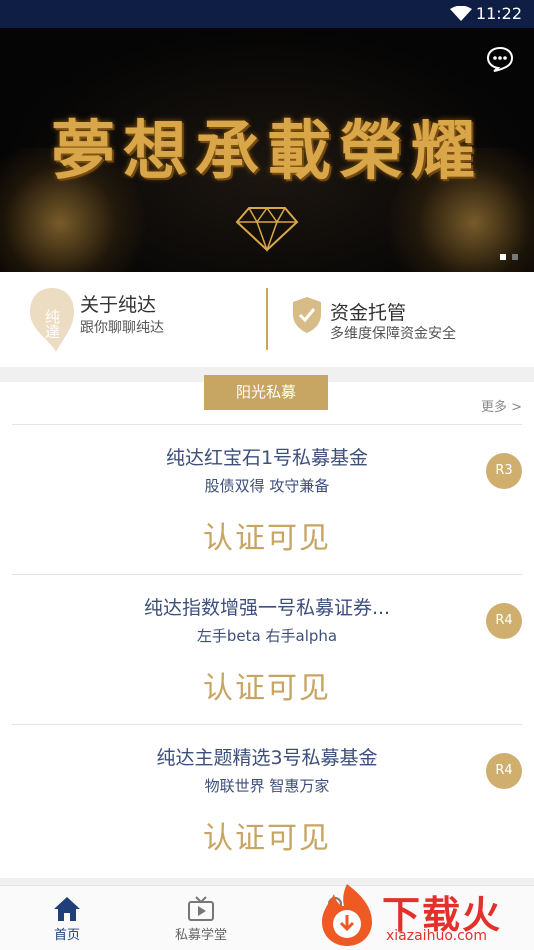 The image size is (534, 950). Describe the element at coordinates (122, 328) in the screenshot. I see `about-subtitle: 跟你聊聊纯达` at that location.